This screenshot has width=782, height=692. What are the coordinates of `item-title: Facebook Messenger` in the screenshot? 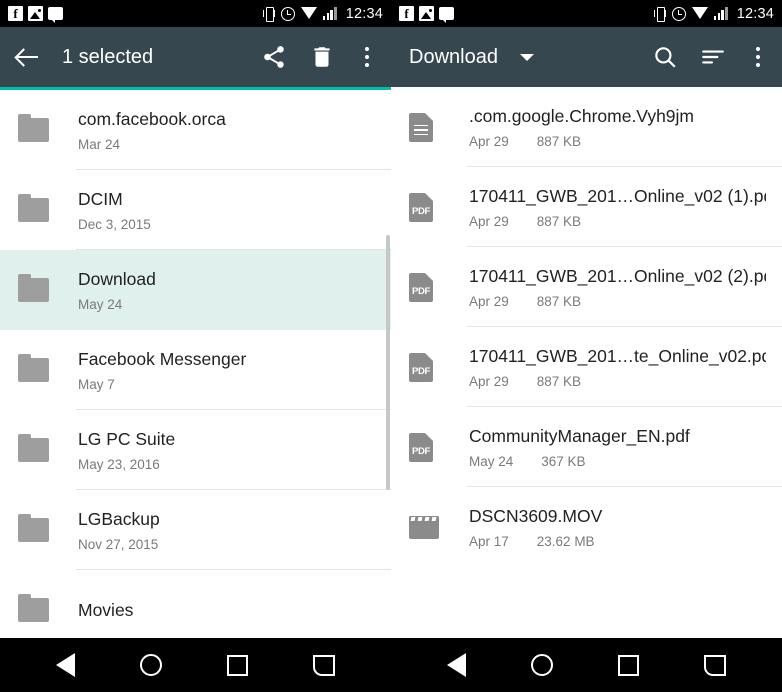 It's located at (162, 358).